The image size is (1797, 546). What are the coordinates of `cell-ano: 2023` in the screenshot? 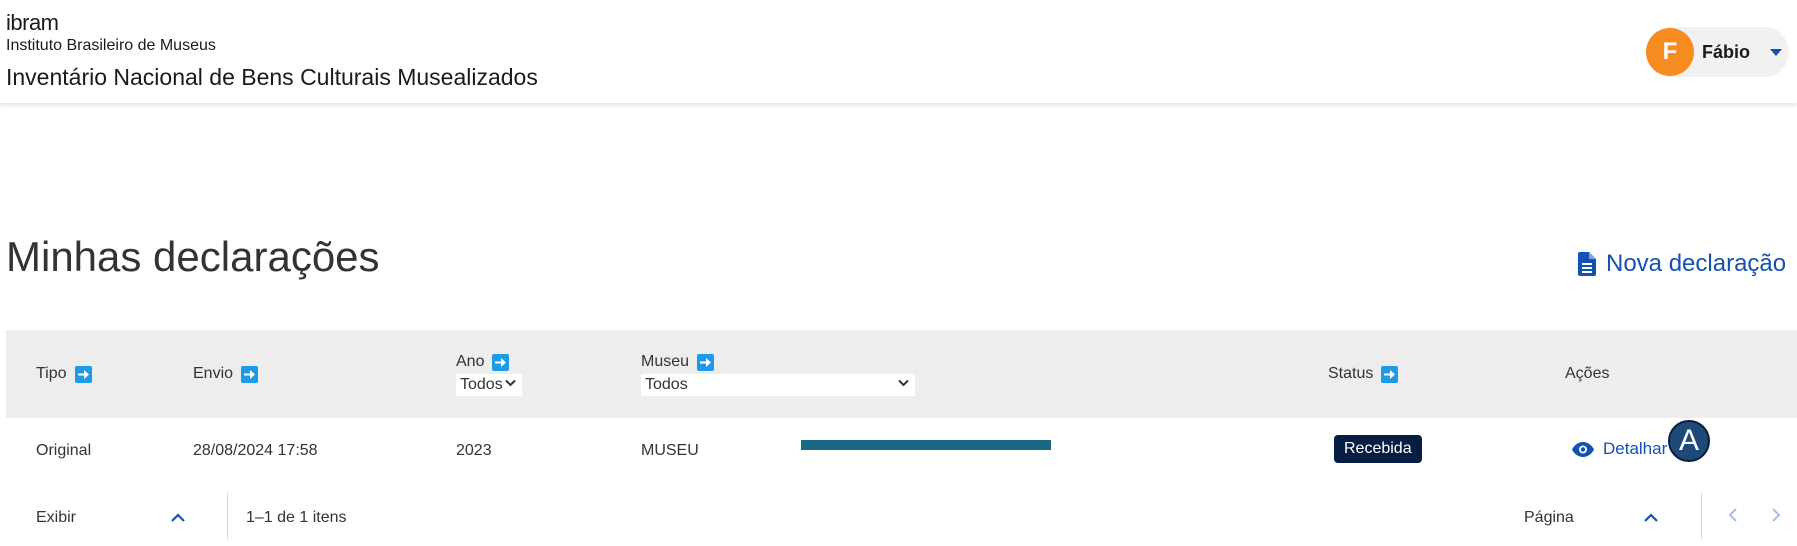 It's located at (474, 450).